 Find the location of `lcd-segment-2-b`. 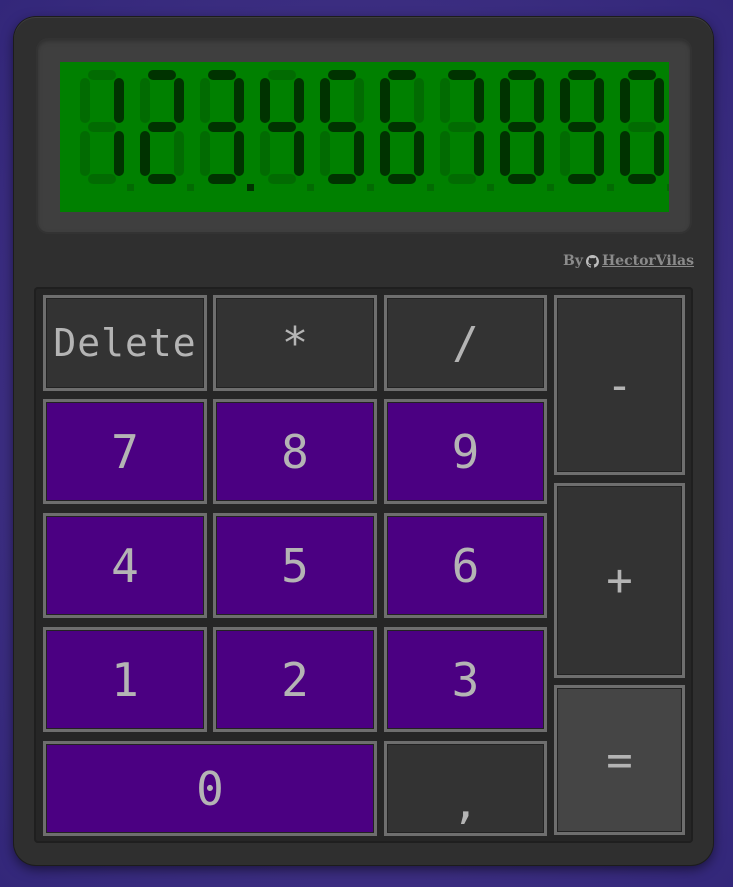

lcd-segment-2-b is located at coordinates (179, 100).